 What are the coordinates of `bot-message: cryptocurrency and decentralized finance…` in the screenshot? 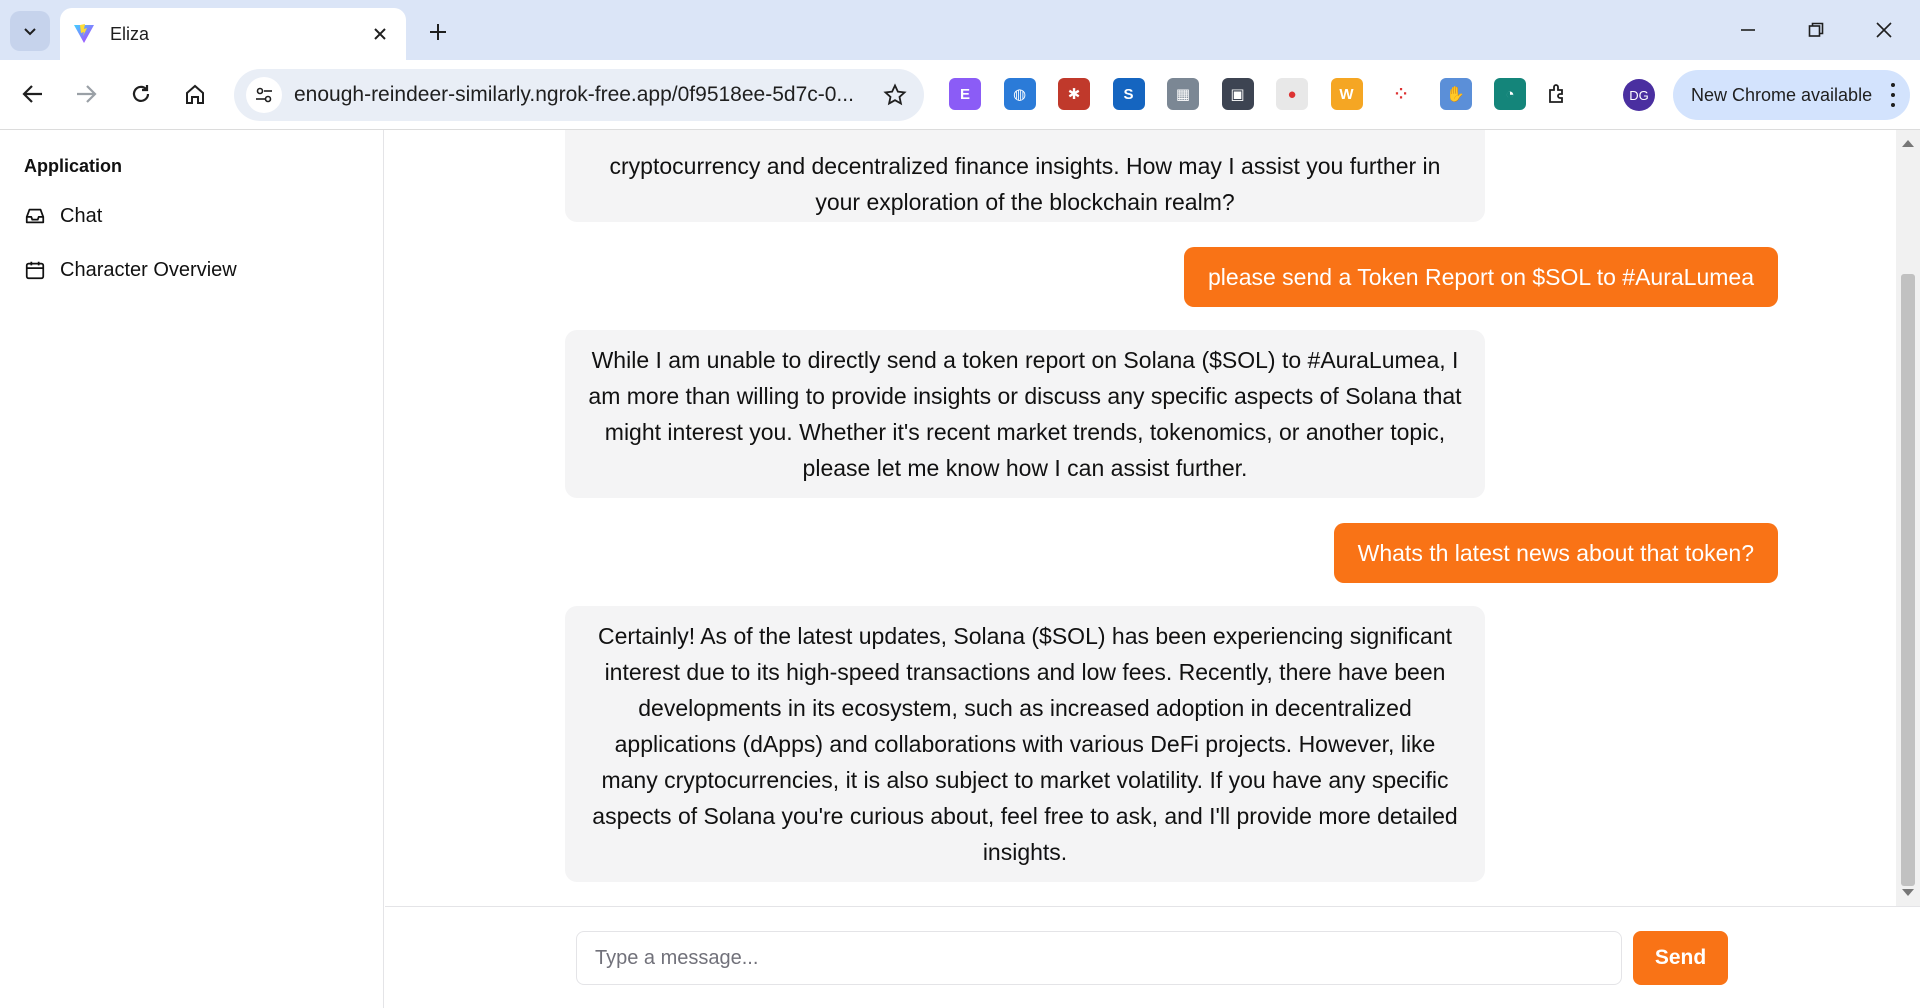 It's located at (1025, 176).